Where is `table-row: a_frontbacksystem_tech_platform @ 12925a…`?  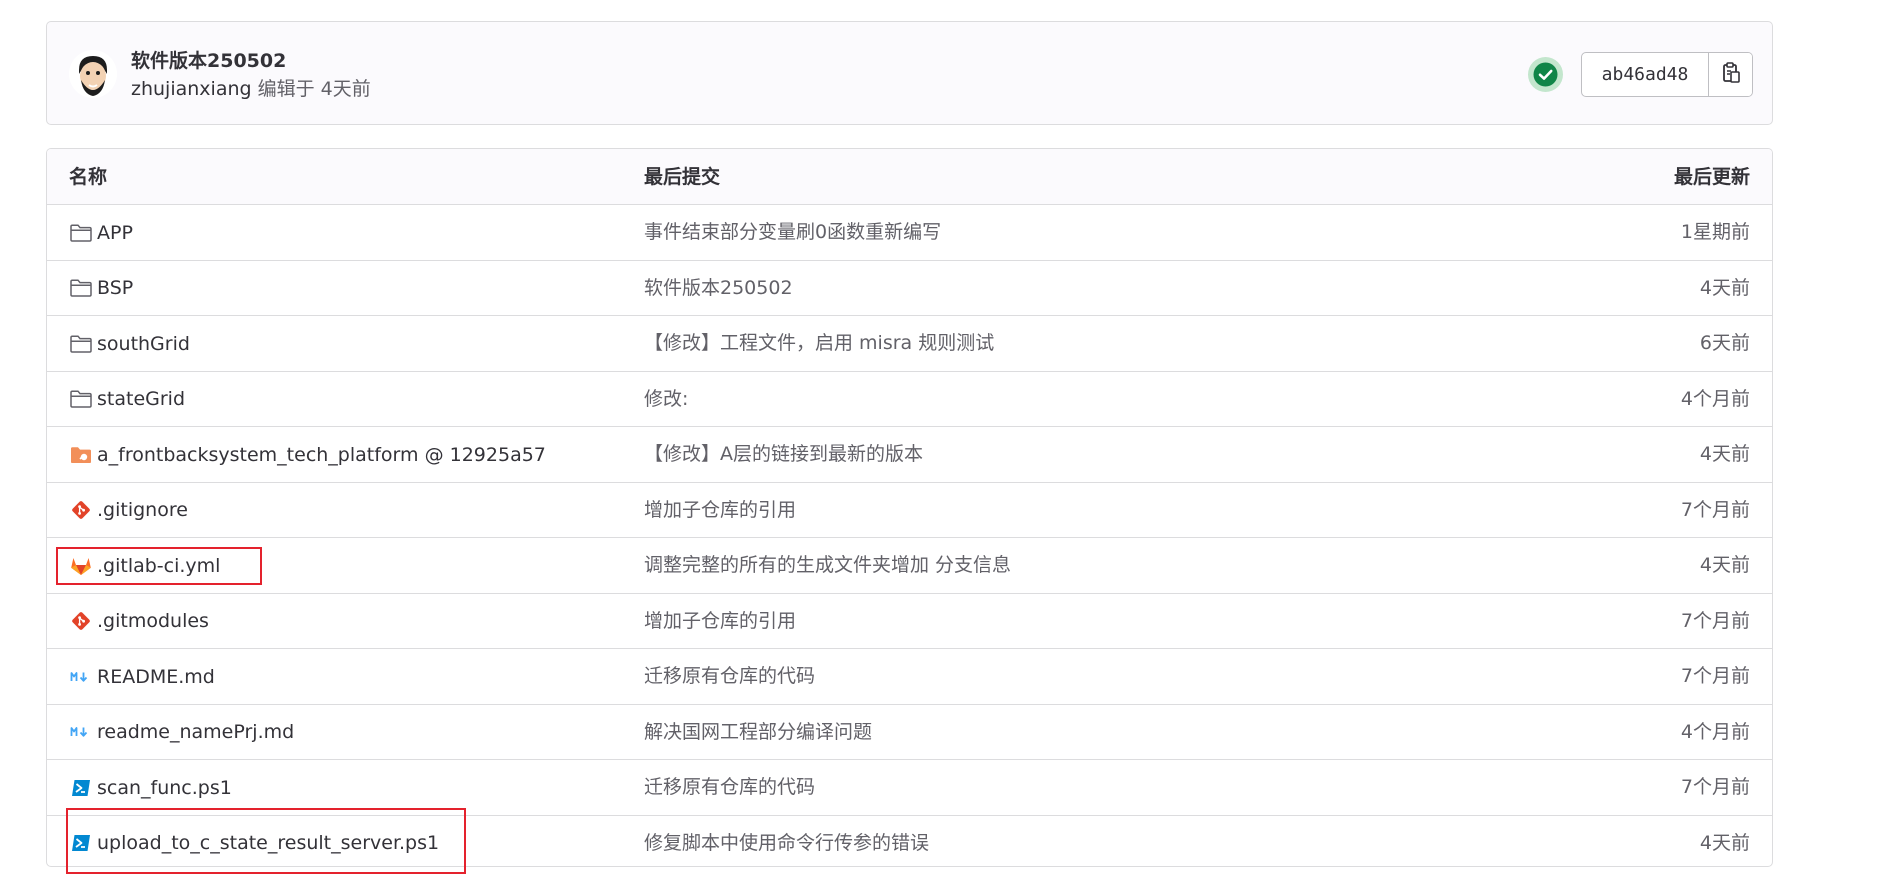
table-row: a_frontbacksystem_tech_platform @ 12925a… is located at coordinates (909, 455).